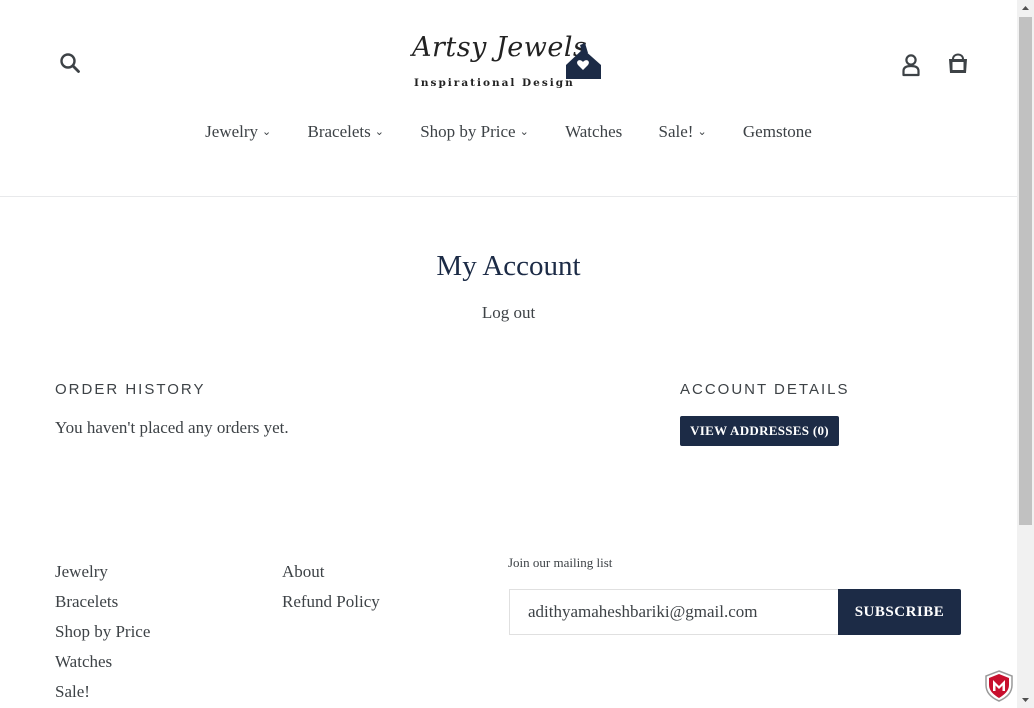 This screenshot has height=708, width=1034. What do you see at coordinates (468, 131) in the screenshot?
I see `nav-label: Shop by Price` at bounding box center [468, 131].